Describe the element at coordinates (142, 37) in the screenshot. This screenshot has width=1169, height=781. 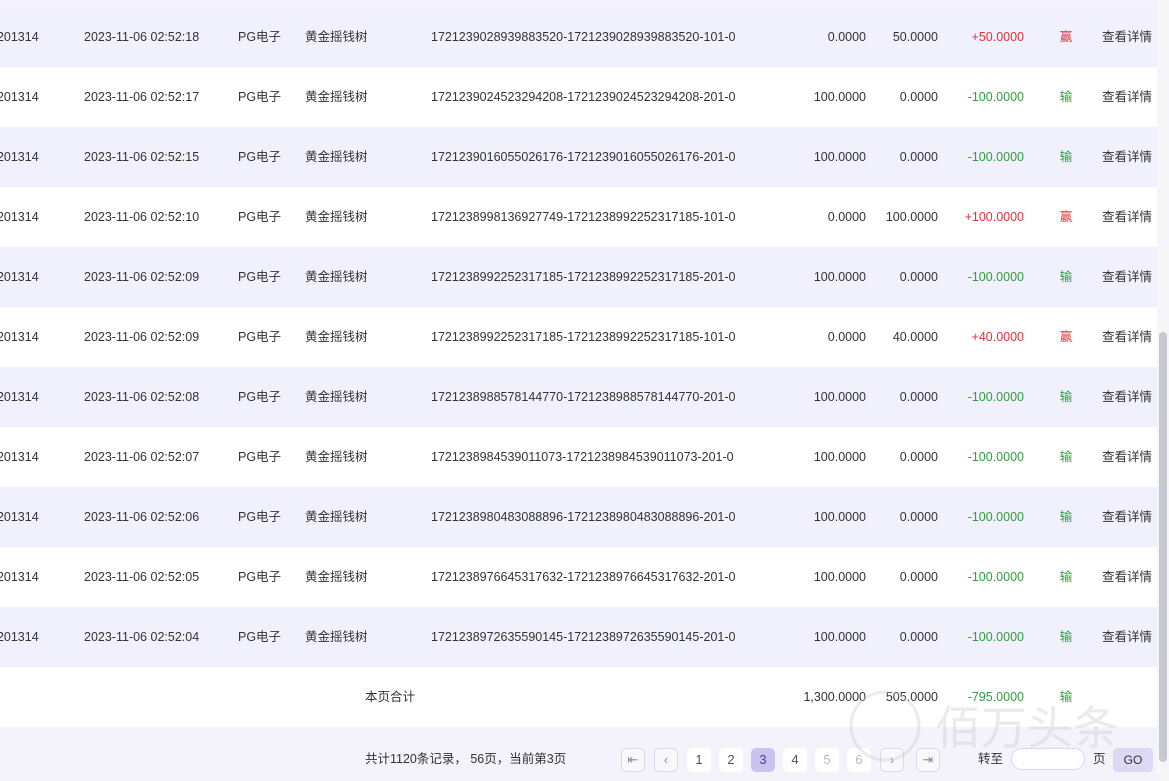
I see `bet-time: 2023-11-06 02:52:18` at that location.